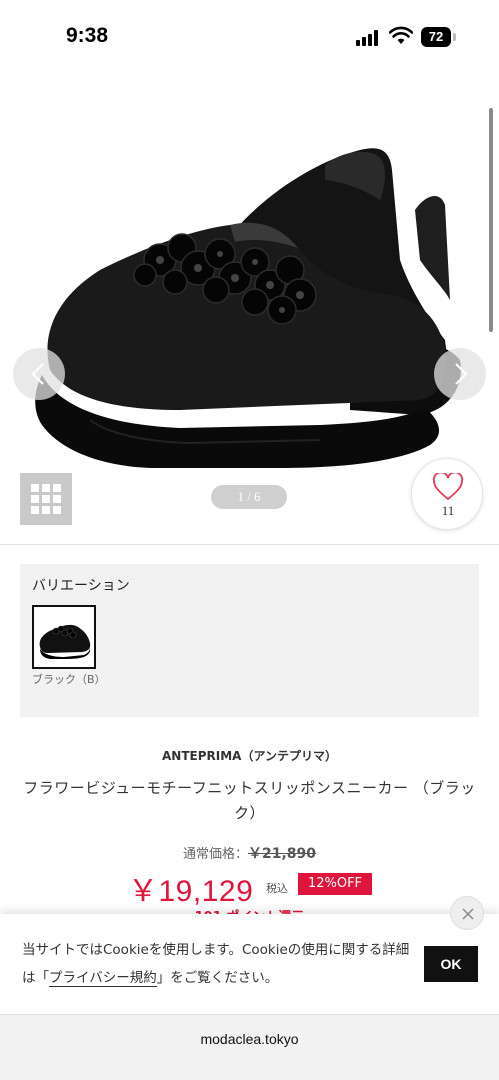 The width and height of the screenshot is (499, 1080). Describe the element at coordinates (249, 755) in the screenshot. I see `brand-name: ANTEPRIMA（アンテプリマ）` at that location.